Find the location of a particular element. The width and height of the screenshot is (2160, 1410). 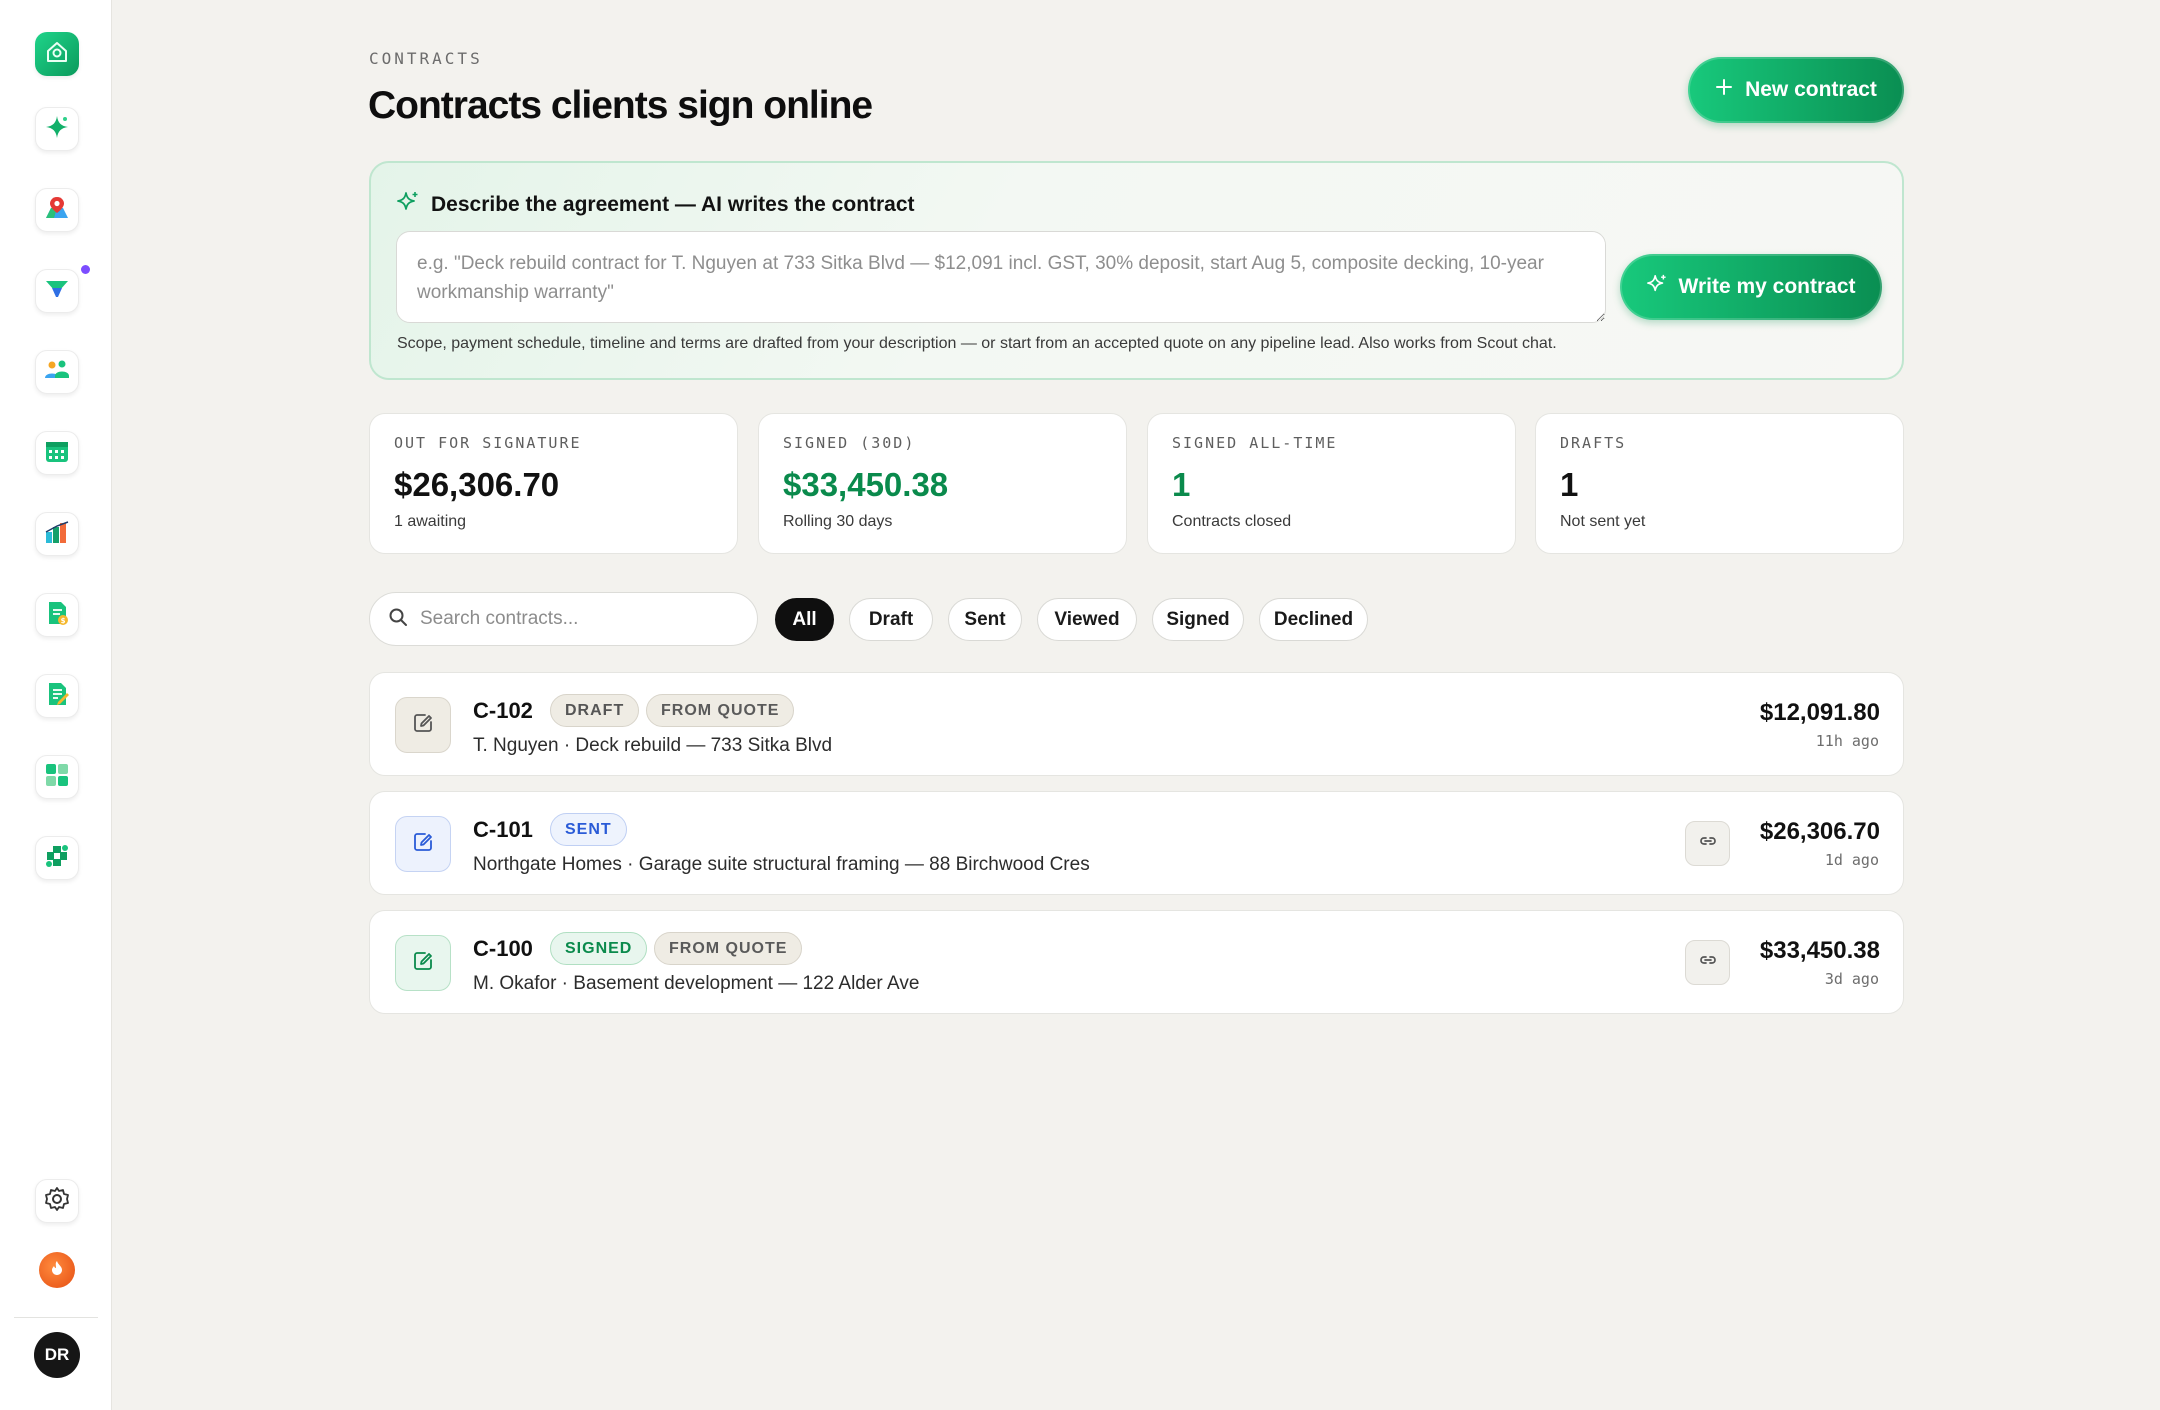

contract-time: 11h ago is located at coordinates (1847, 741).